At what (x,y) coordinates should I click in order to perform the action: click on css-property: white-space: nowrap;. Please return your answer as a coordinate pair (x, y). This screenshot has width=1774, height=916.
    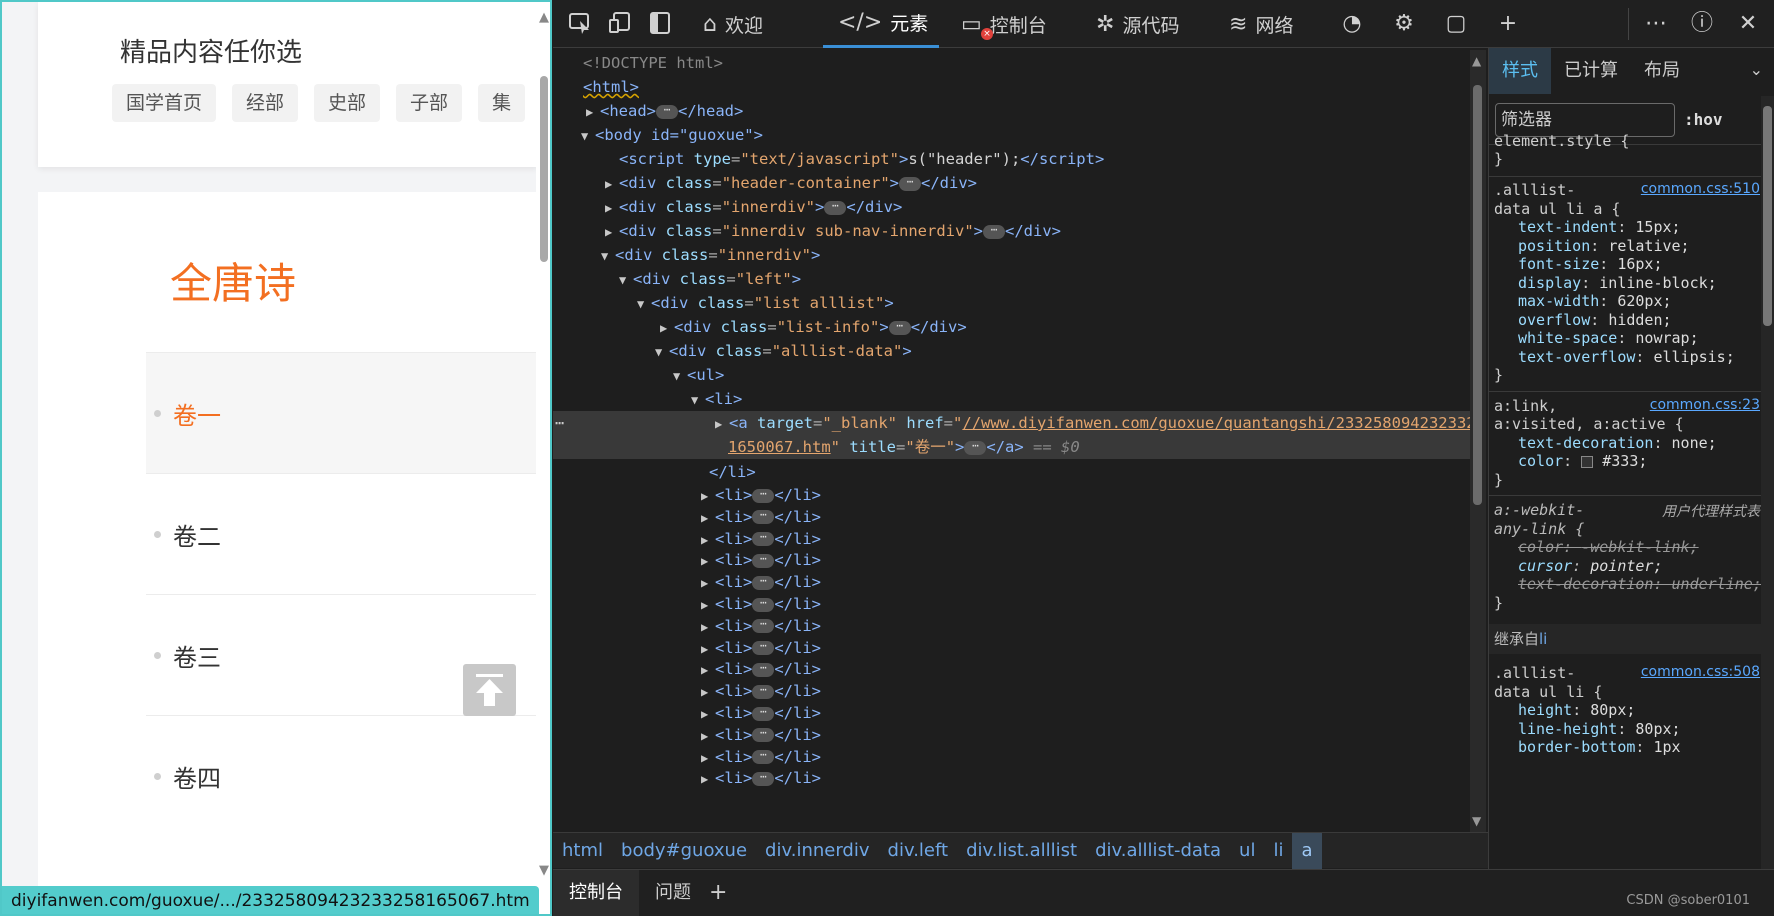
    Looking at the image, I should click on (1608, 338).